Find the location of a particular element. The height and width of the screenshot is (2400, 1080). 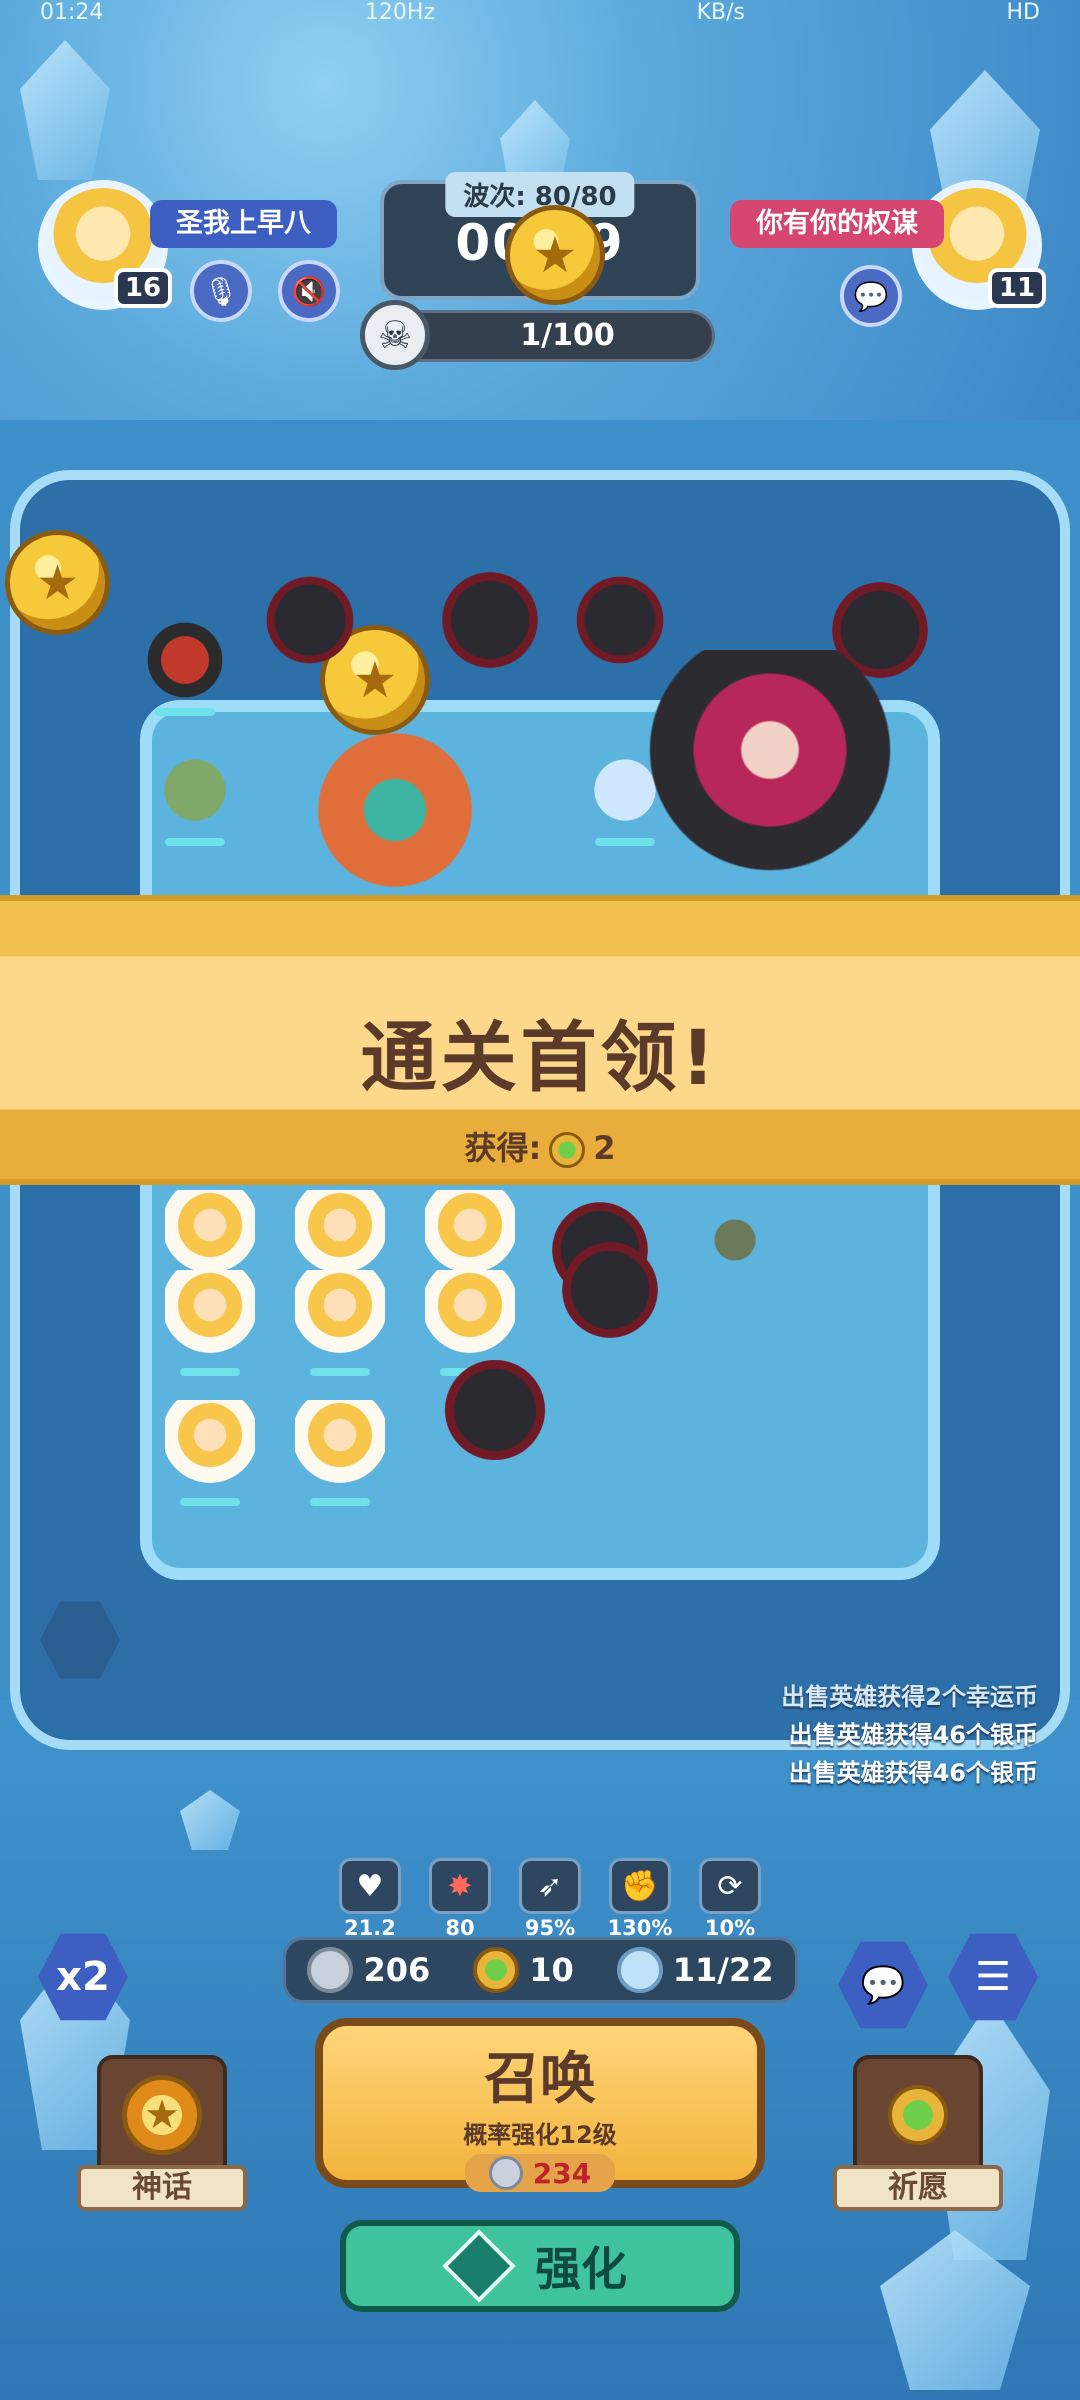

stats-row: ♥ 21.2 ✸ 80 ➶ 95% ✊ 130% ⟳ 10% is located at coordinates (550, 1899).